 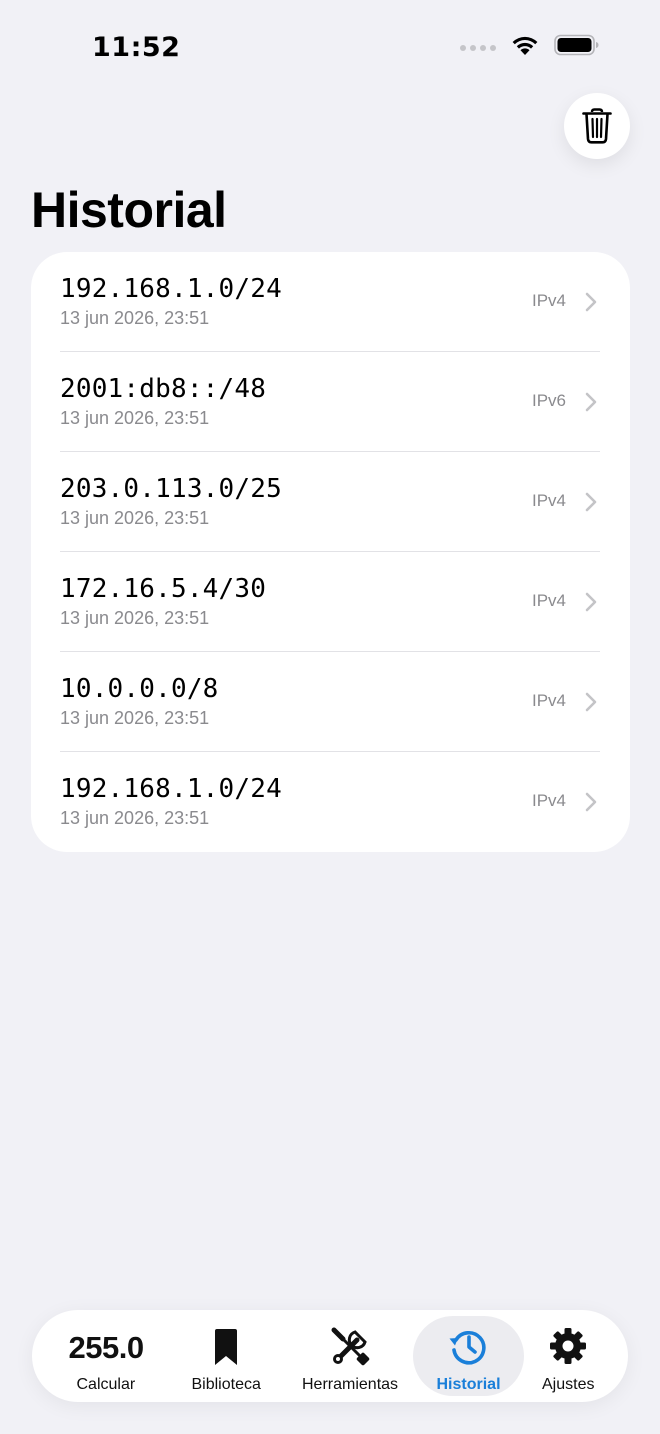 I want to click on cellular-signal-icon, so click(x=478, y=48).